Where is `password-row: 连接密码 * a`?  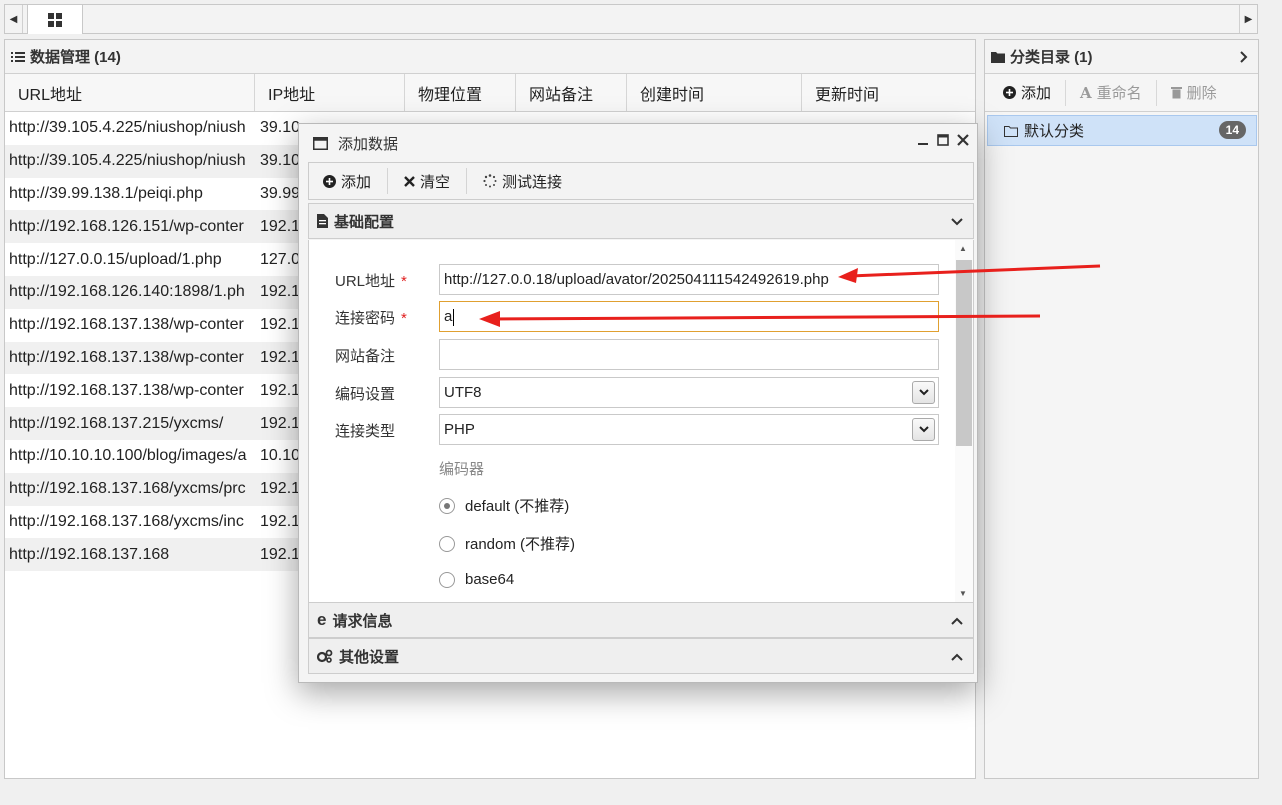 password-row: 连接密码 * a is located at coordinates (634, 317).